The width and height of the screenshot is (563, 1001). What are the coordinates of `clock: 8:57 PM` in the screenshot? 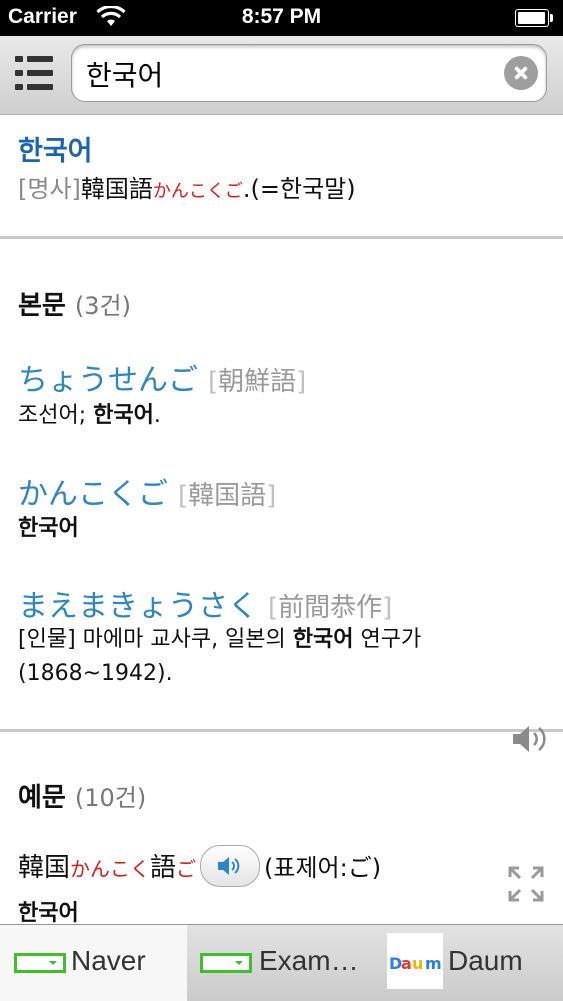 It's located at (281, 16).